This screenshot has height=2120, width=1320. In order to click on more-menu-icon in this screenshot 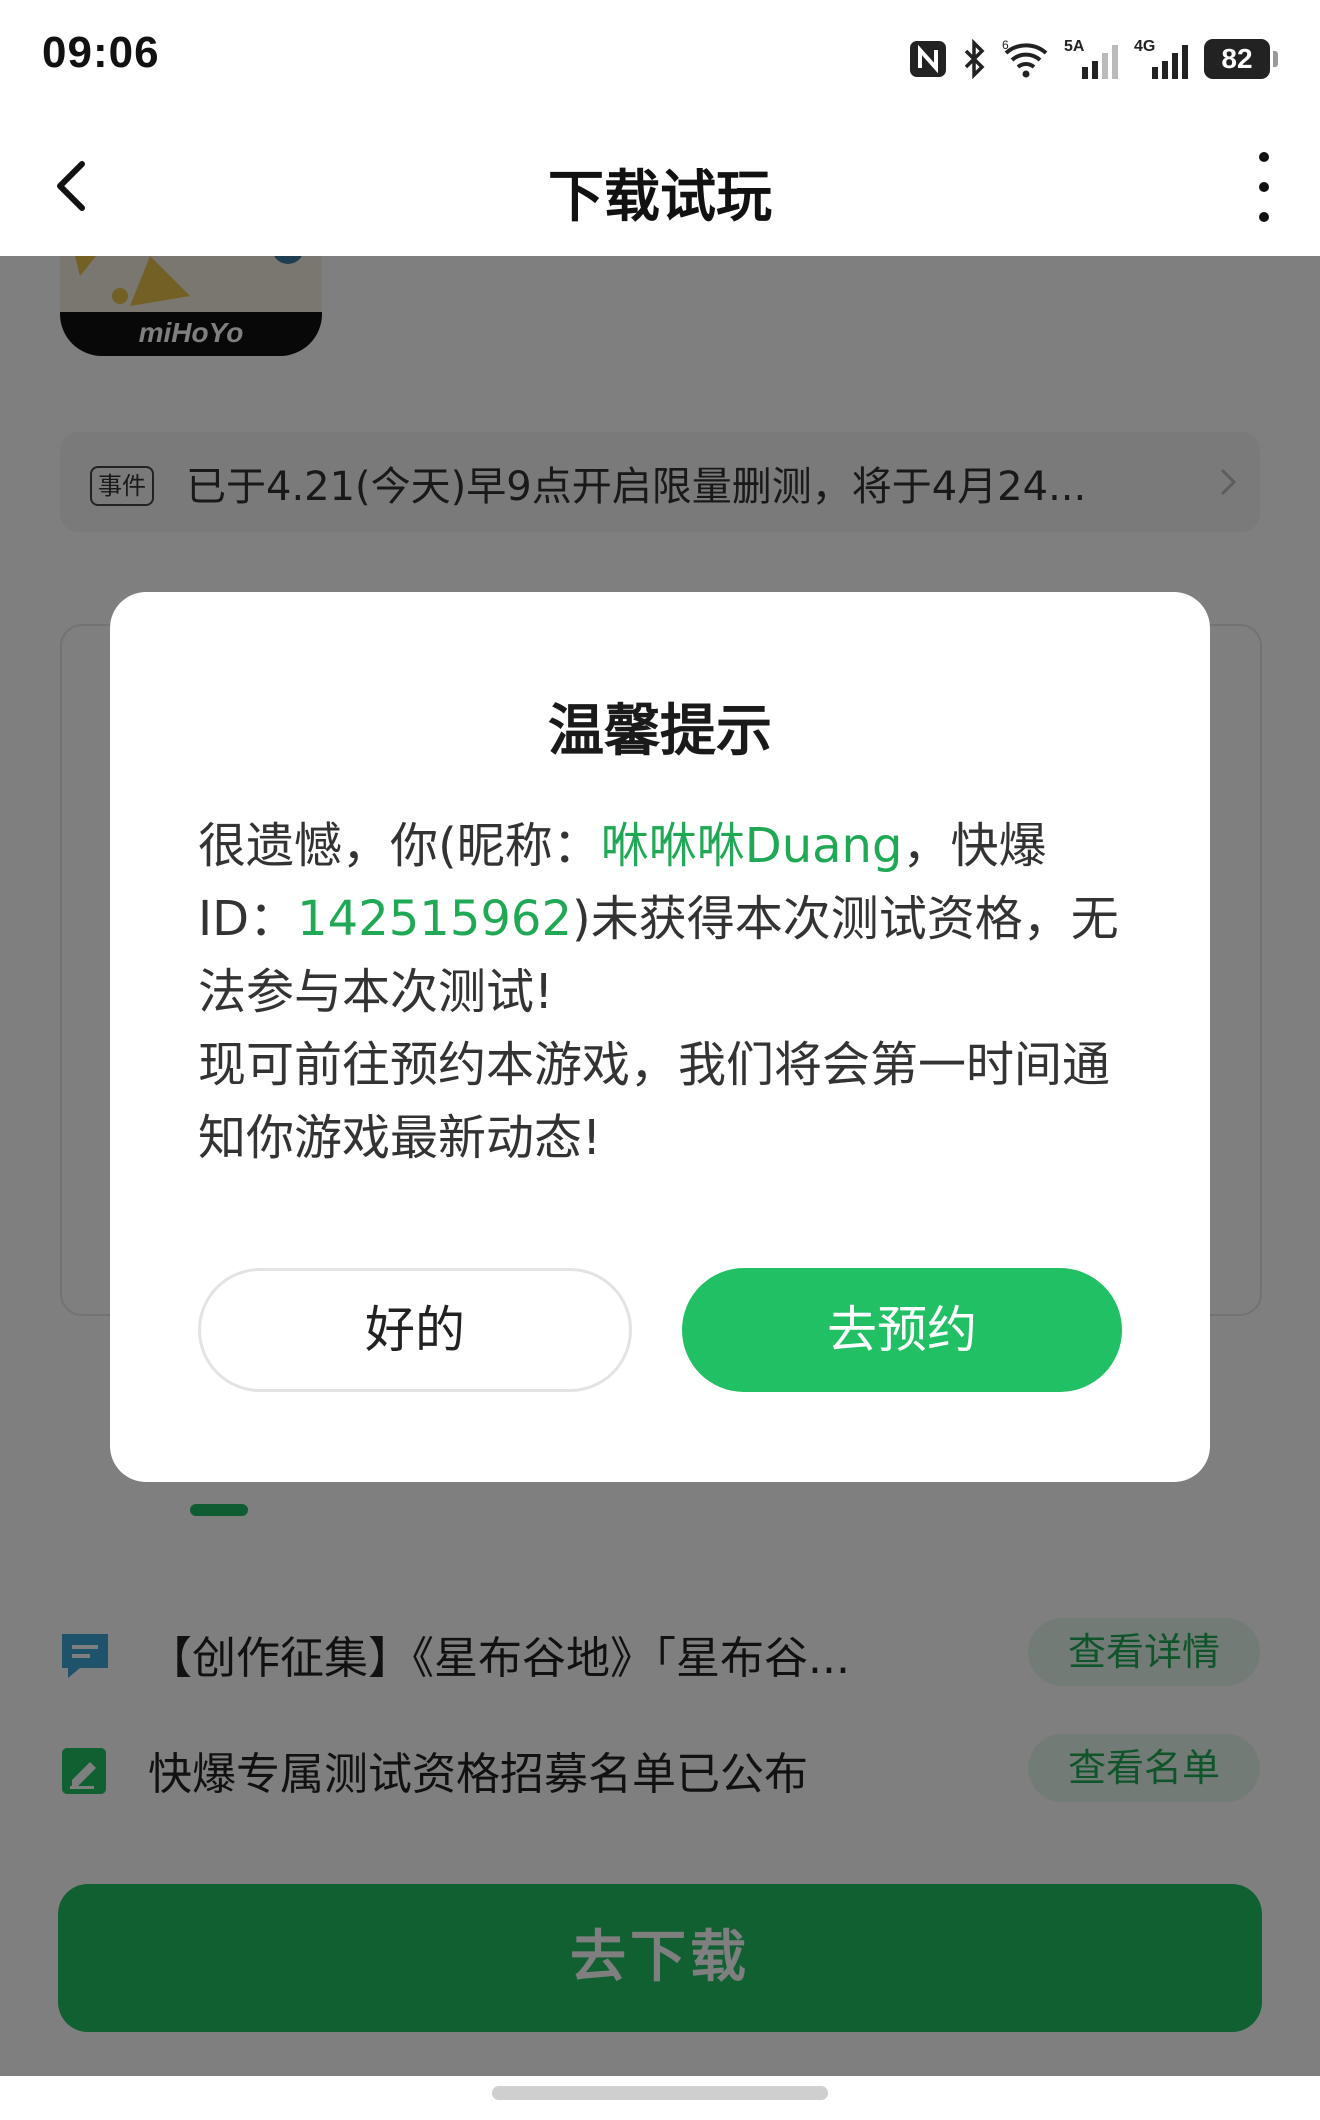, I will do `click(1264, 187)`.